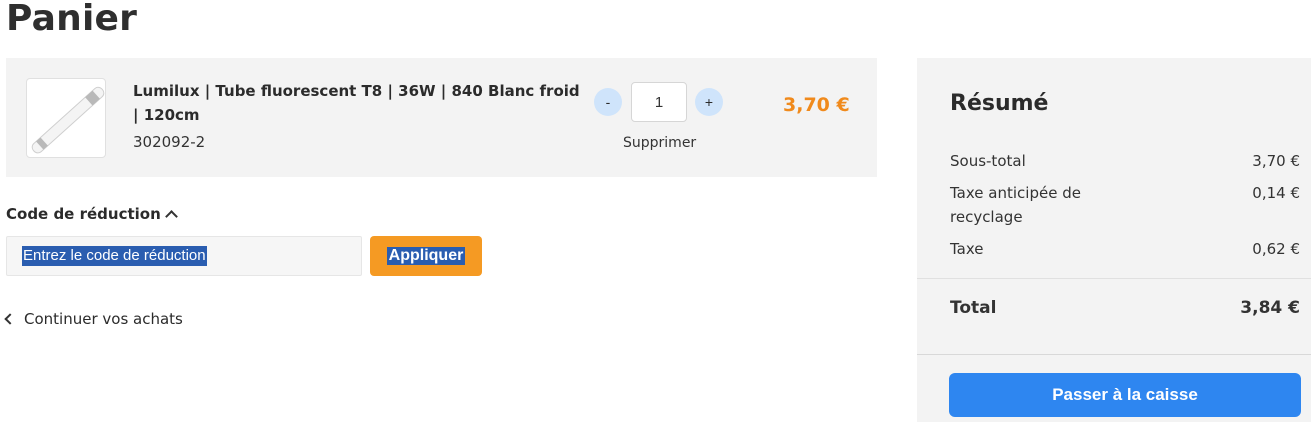 This screenshot has height=422, width=1311. I want to click on discount-toggle-label: Code de réduction, so click(83, 214).